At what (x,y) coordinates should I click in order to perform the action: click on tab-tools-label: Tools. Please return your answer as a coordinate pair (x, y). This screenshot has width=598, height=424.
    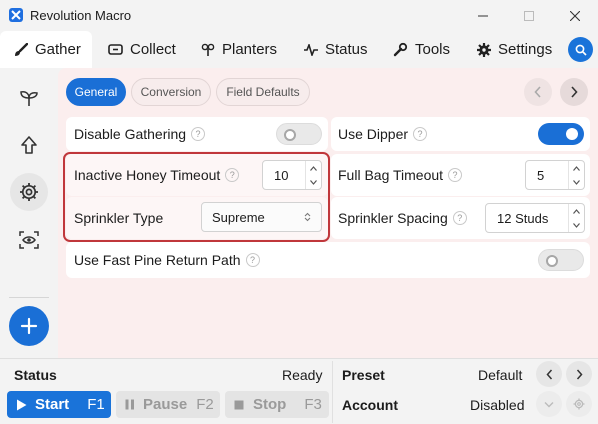
    Looking at the image, I should click on (433, 49).